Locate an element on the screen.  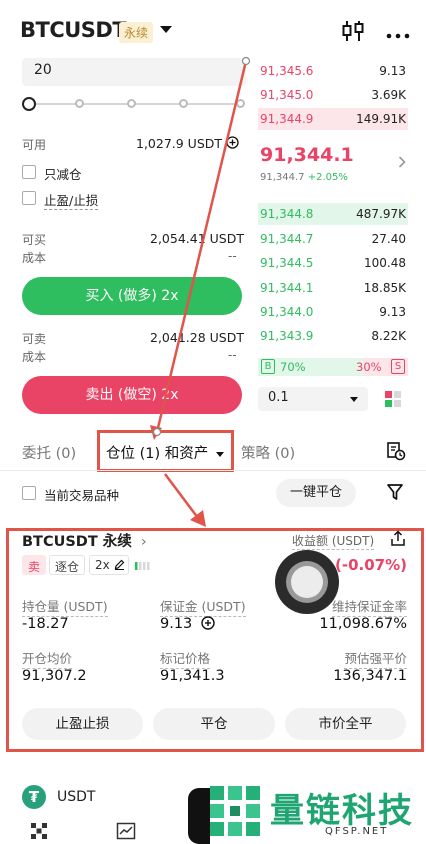
watermark-domain: QFSP.NET is located at coordinates (357, 831).